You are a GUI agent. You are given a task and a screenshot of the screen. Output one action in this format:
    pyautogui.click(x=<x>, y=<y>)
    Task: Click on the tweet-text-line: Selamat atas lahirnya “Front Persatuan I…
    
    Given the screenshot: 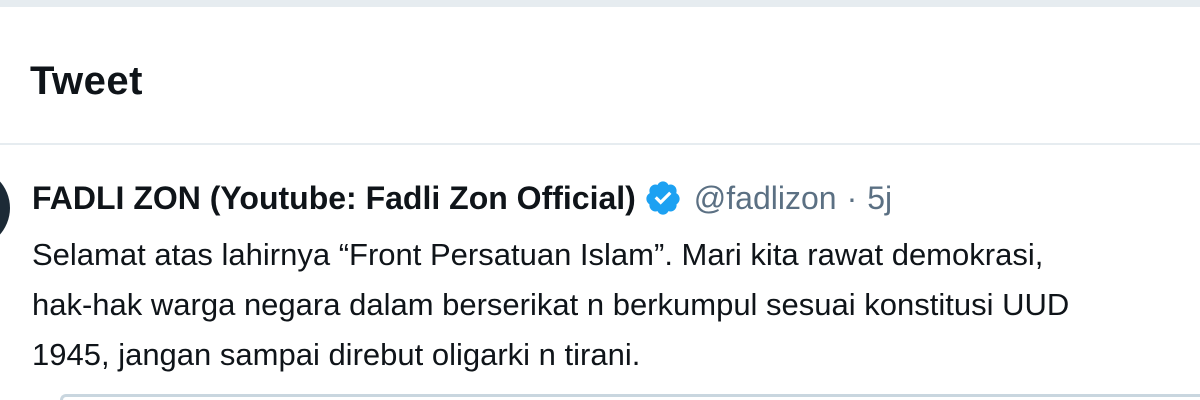 What is the action you would take?
    pyautogui.click(x=538, y=254)
    